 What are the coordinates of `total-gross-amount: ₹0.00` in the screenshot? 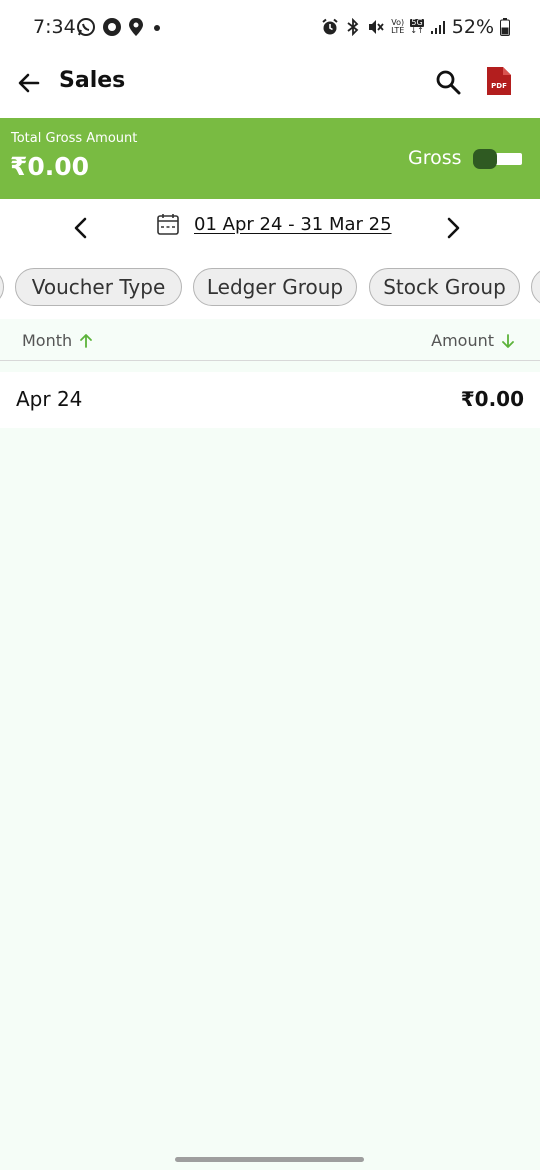 It's located at (50, 166).